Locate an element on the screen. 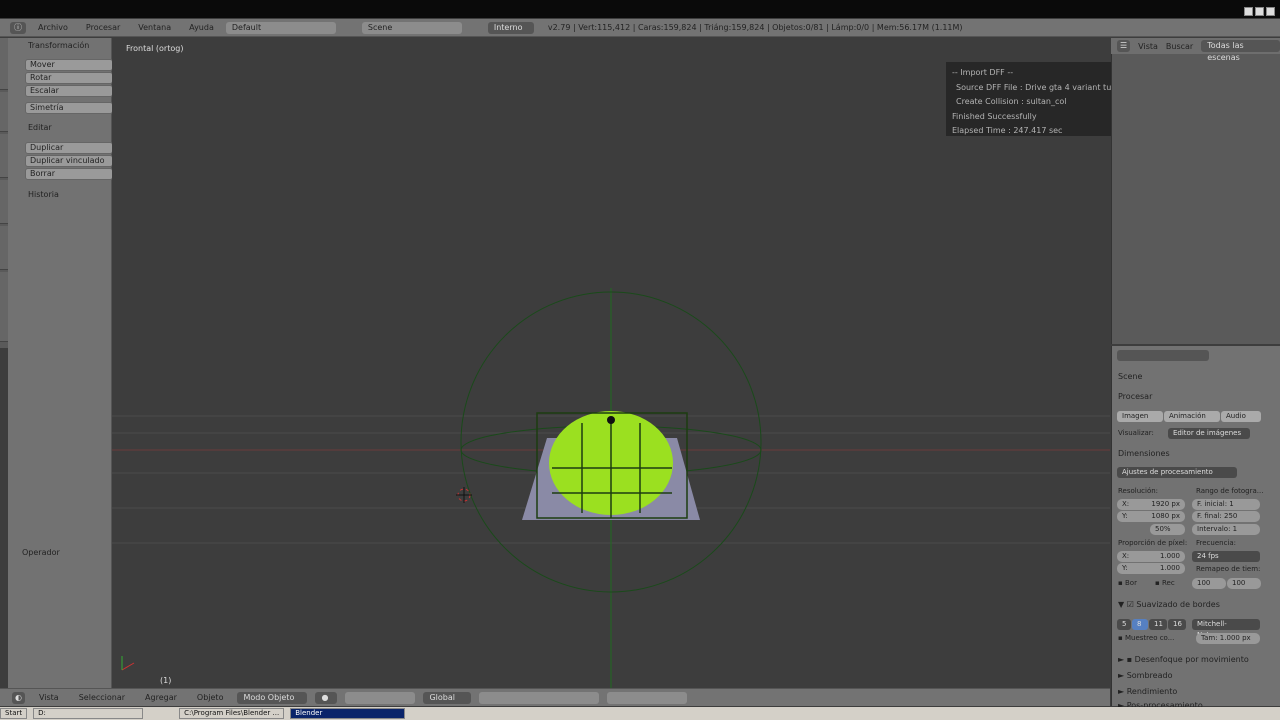  aspect-y-field: Y: 1.000 is located at coordinates (1151, 568).